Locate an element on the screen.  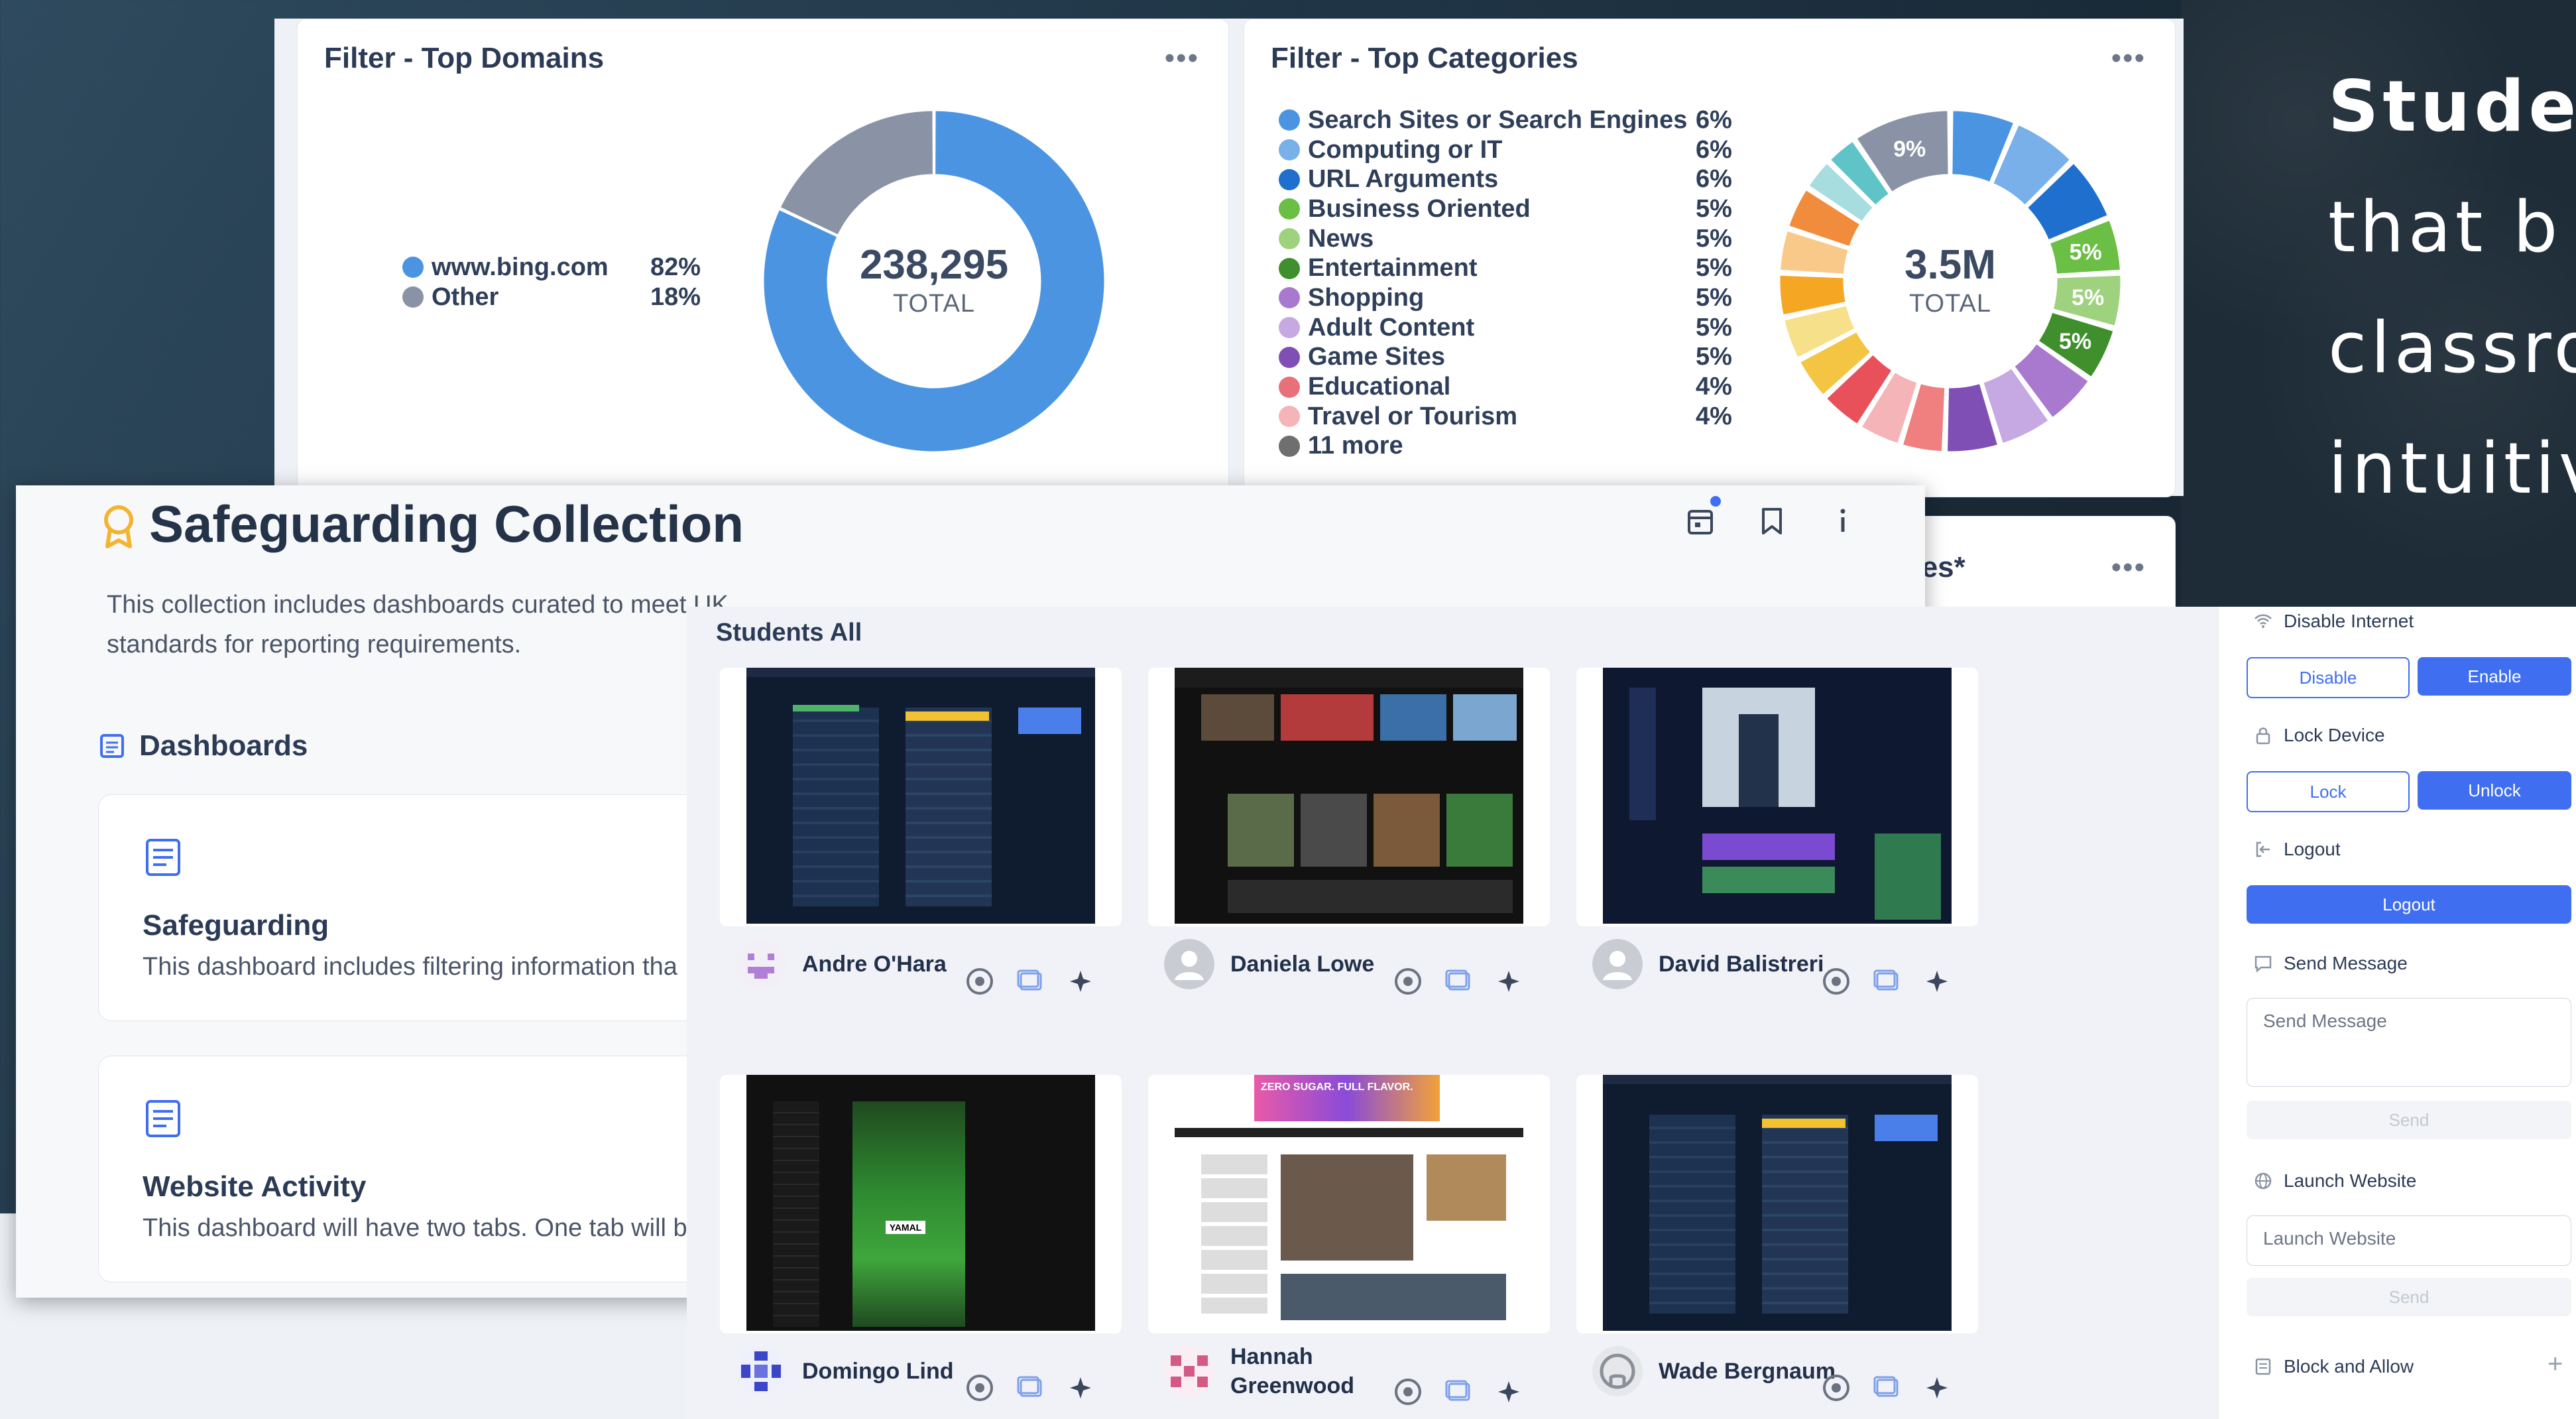
label-text: Send Message is located at coordinates (2346, 963).